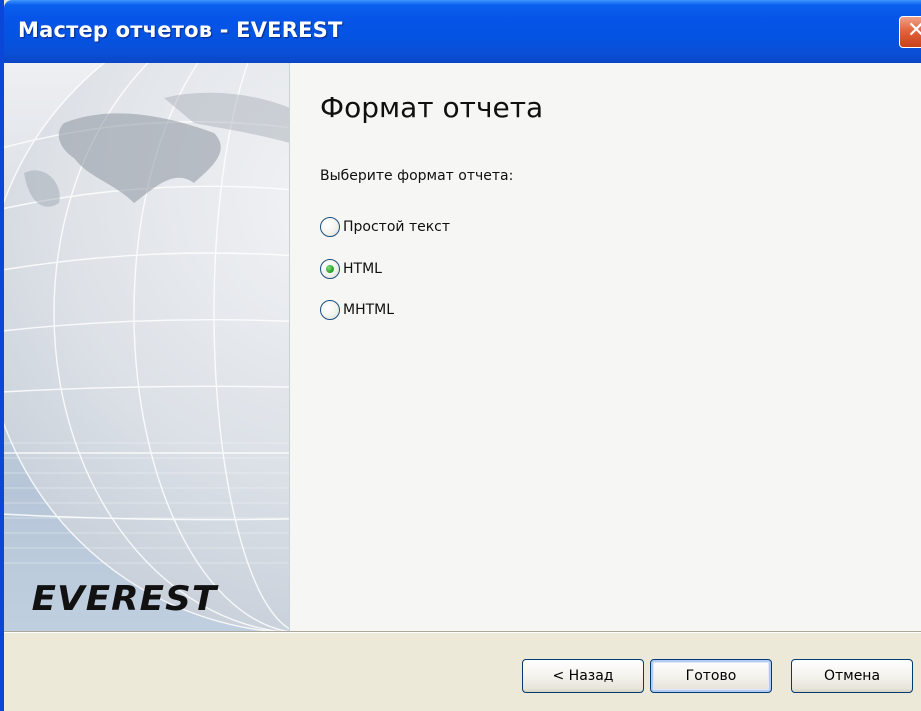  I want to click on window-title: Мастер отчетов - EVEREST, so click(180, 30).